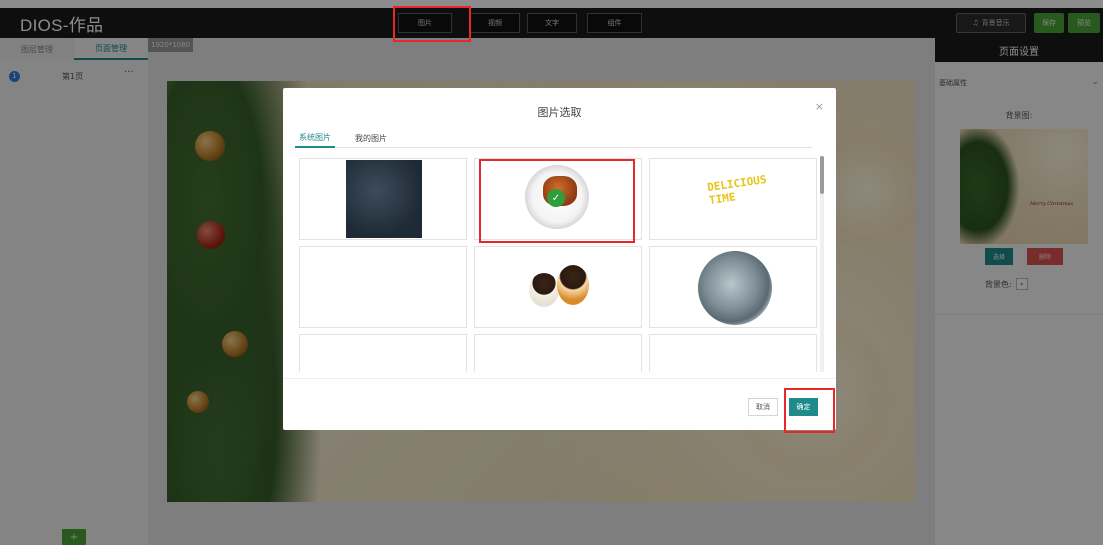 The image size is (1103, 545). What do you see at coordinates (559, 378) in the screenshot?
I see `divider` at bounding box center [559, 378].